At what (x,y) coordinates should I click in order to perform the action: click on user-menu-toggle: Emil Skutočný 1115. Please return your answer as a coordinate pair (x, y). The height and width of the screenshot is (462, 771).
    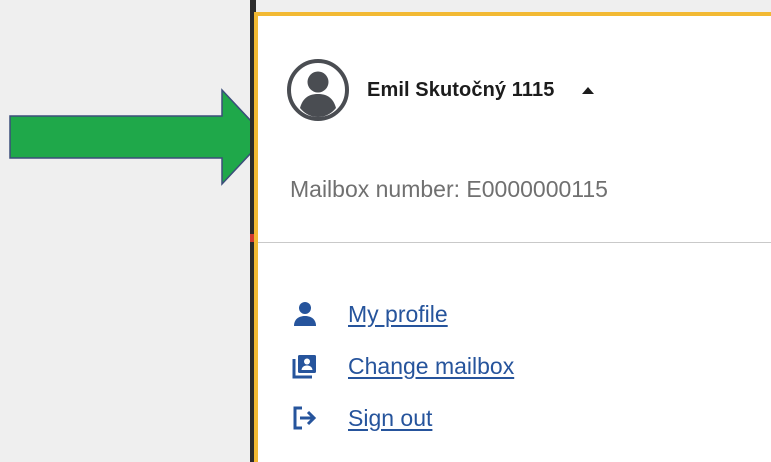
    Looking at the image, I should click on (440, 90).